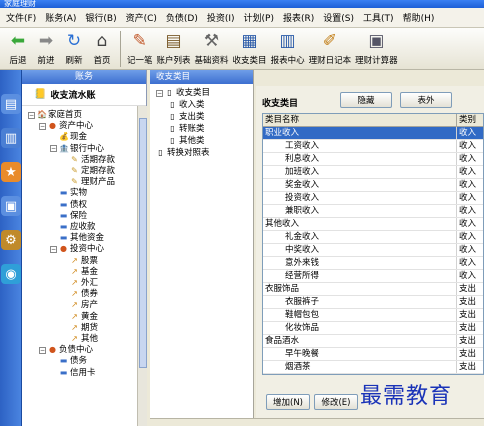 The height and width of the screenshot is (426, 484). Describe the element at coordinates (79, 305) in the screenshot. I see `account-tree-item: ↗ 房产` at that location.